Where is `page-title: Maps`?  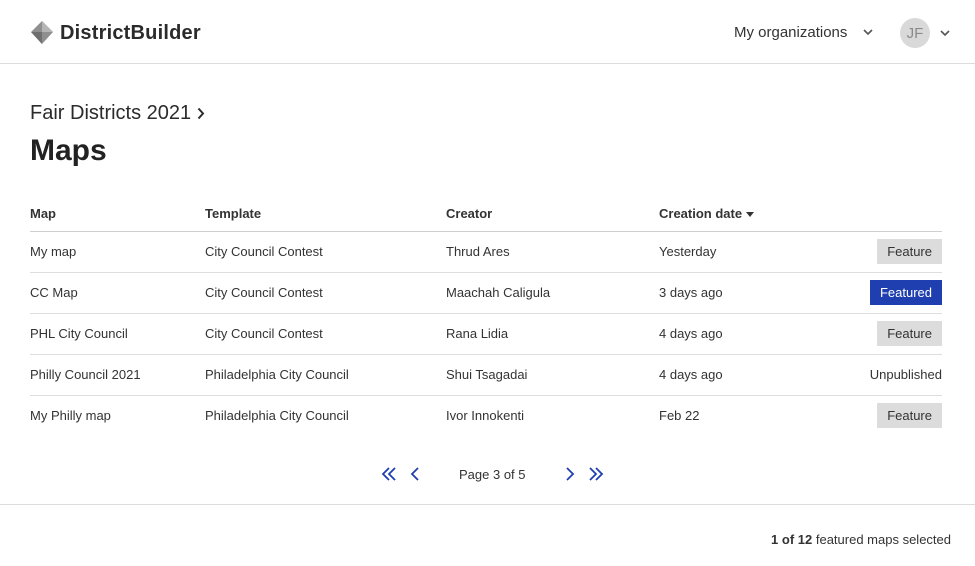
page-title: Maps is located at coordinates (68, 150).